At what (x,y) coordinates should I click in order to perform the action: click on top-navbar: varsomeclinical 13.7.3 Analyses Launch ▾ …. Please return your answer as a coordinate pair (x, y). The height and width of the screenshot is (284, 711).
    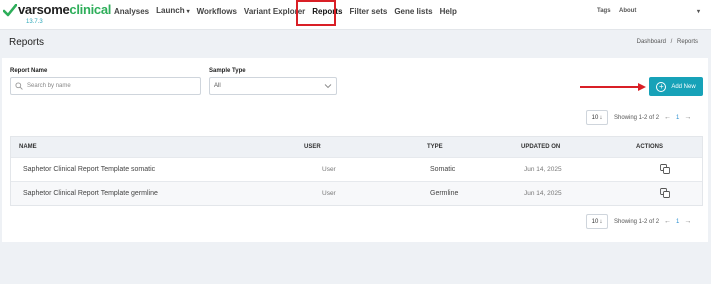
    Looking at the image, I should click on (355, 15).